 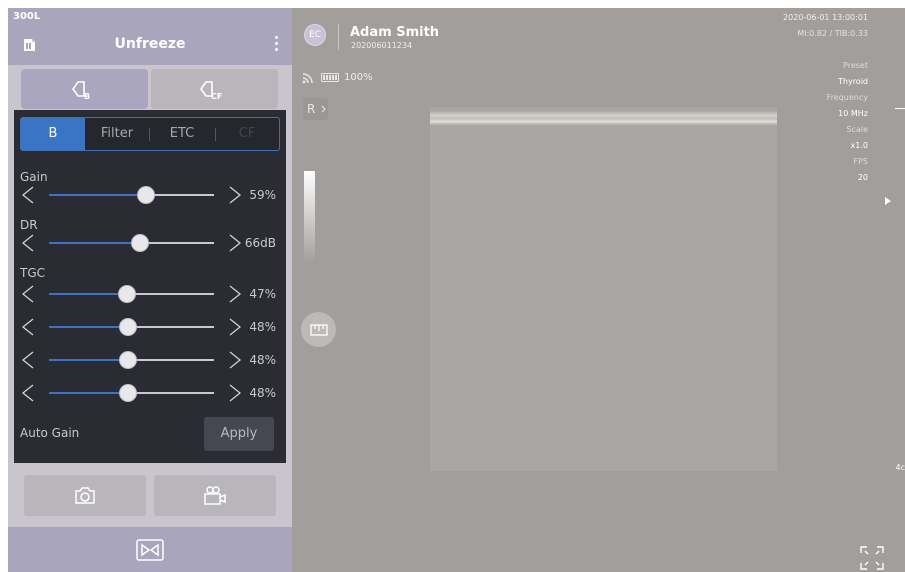 What do you see at coordinates (150, 360) in the screenshot?
I see `tgc-slider-3: 48%` at bounding box center [150, 360].